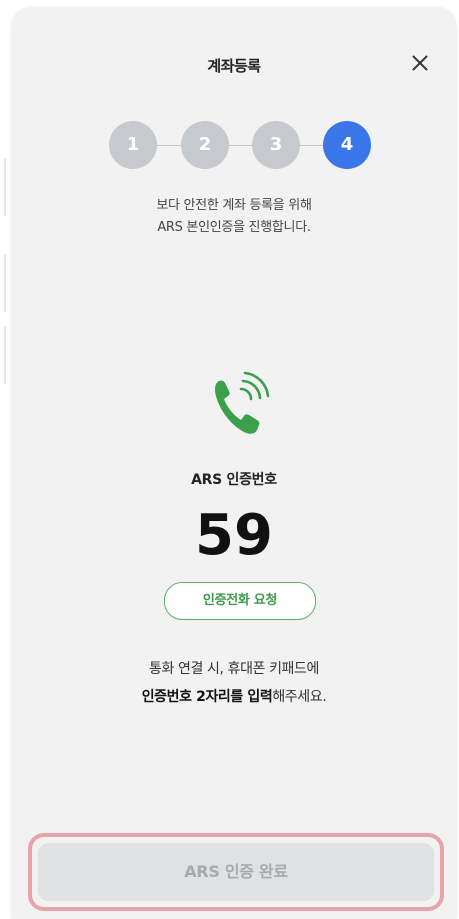 The image size is (459, 919). I want to click on description-line-1: 보다 안전한 계좌 등록을 위해, so click(234, 205).